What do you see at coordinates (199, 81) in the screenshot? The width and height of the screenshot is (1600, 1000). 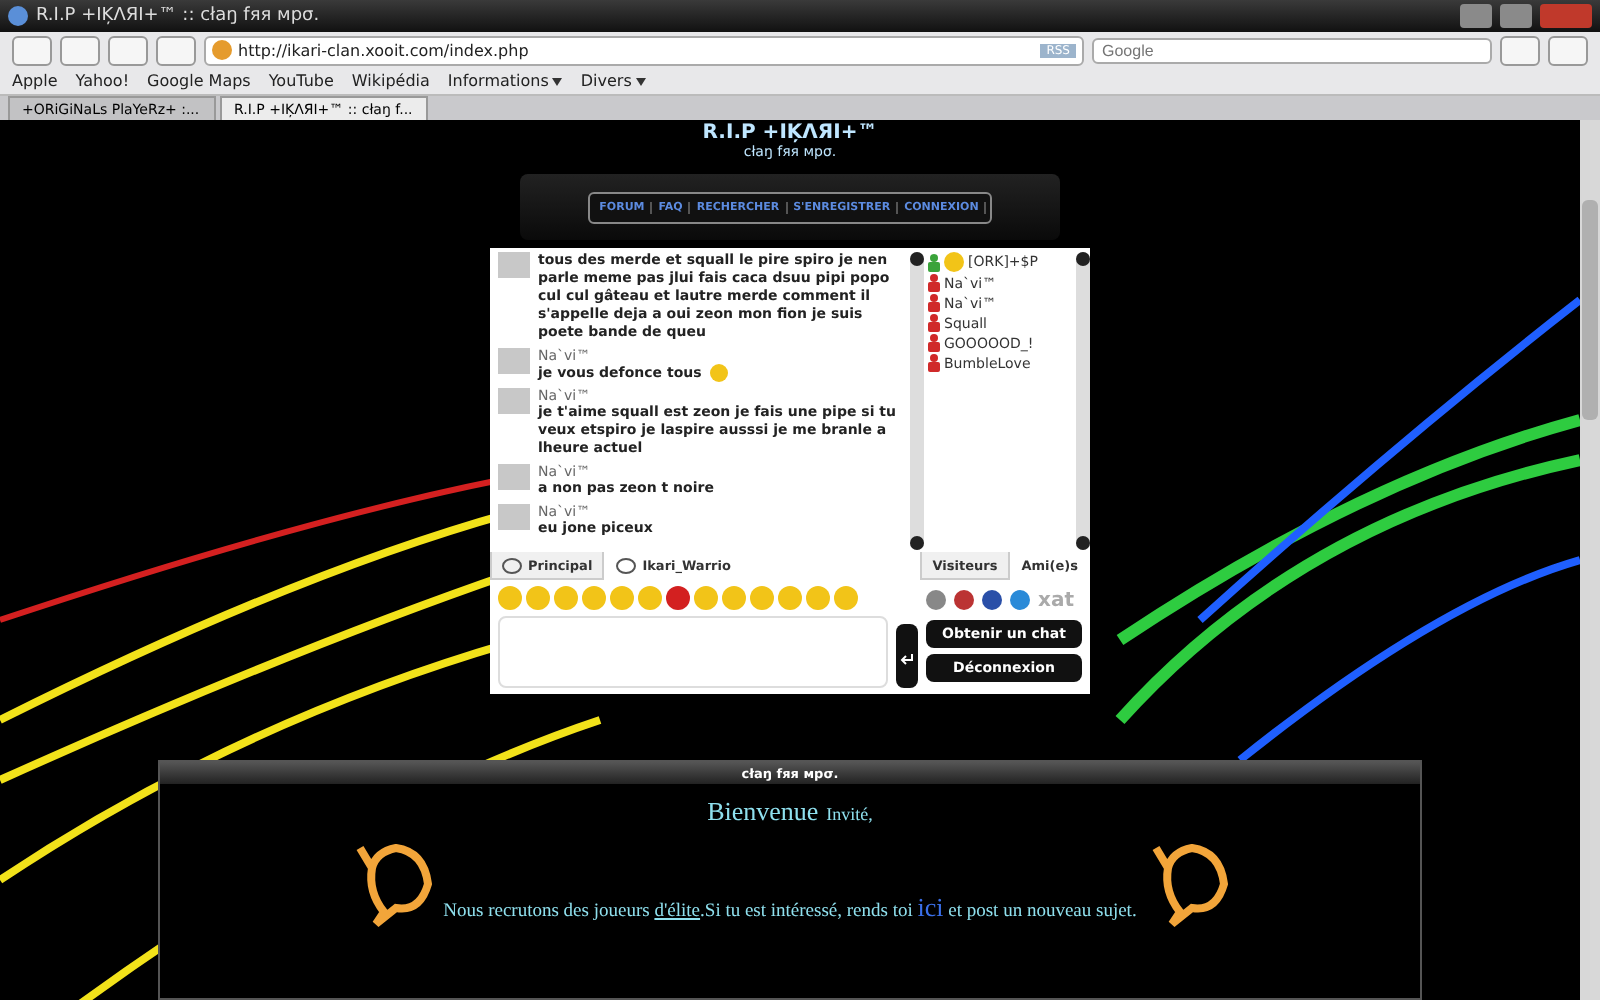 I see `bookmark-link: Google Maps` at bounding box center [199, 81].